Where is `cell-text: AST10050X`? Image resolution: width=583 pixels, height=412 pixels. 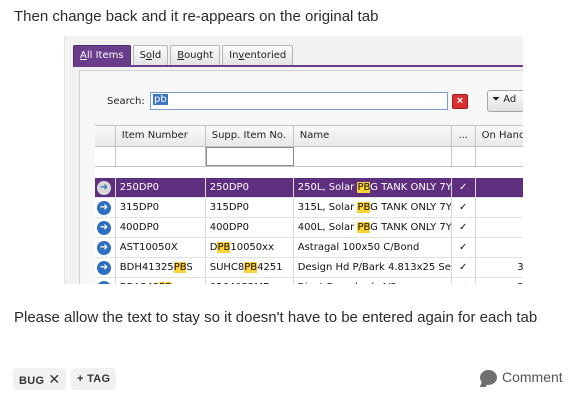 cell-text: AST10050X is located at coordinates (148, 247).